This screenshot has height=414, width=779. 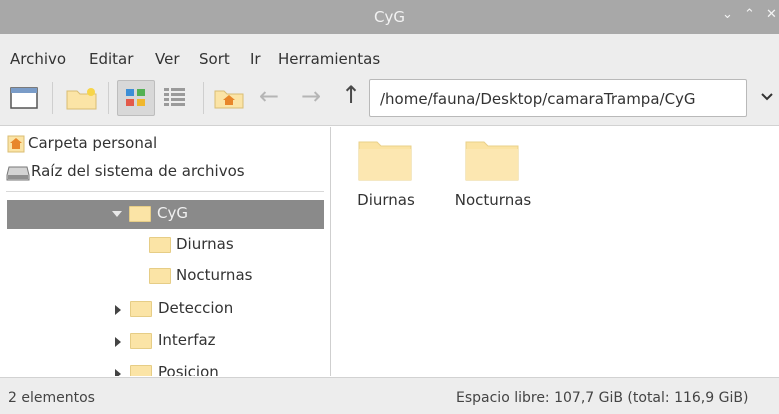 I want to click on home-folder-icon, so click(x=229, y=100).